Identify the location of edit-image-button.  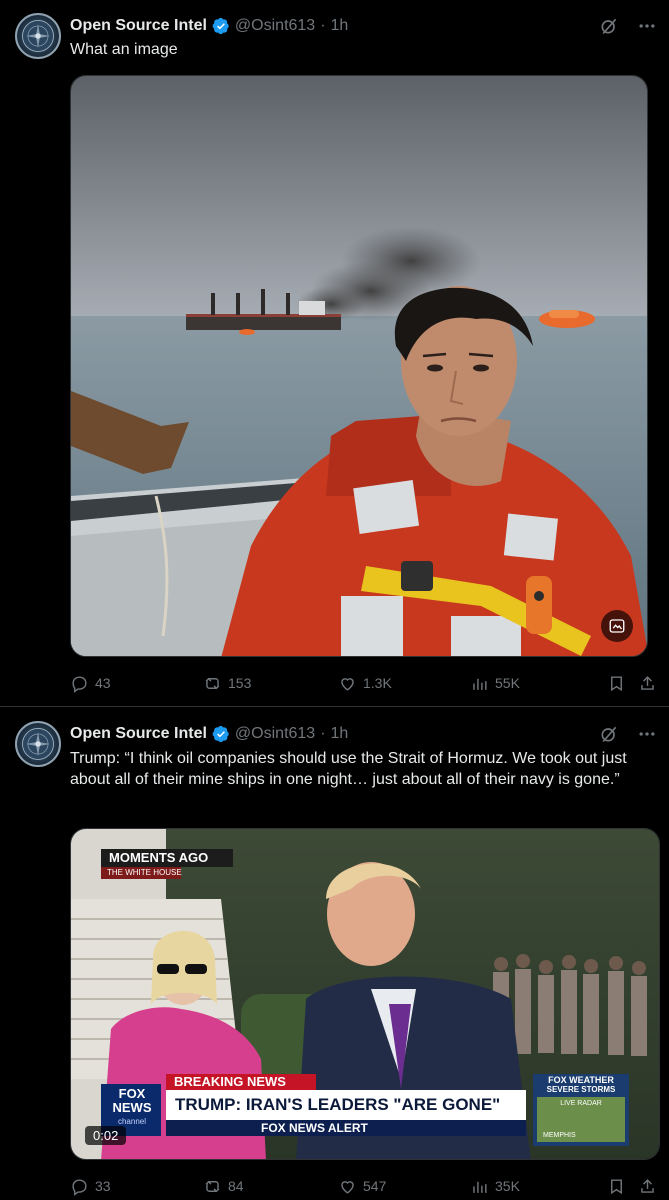
(617, 626).